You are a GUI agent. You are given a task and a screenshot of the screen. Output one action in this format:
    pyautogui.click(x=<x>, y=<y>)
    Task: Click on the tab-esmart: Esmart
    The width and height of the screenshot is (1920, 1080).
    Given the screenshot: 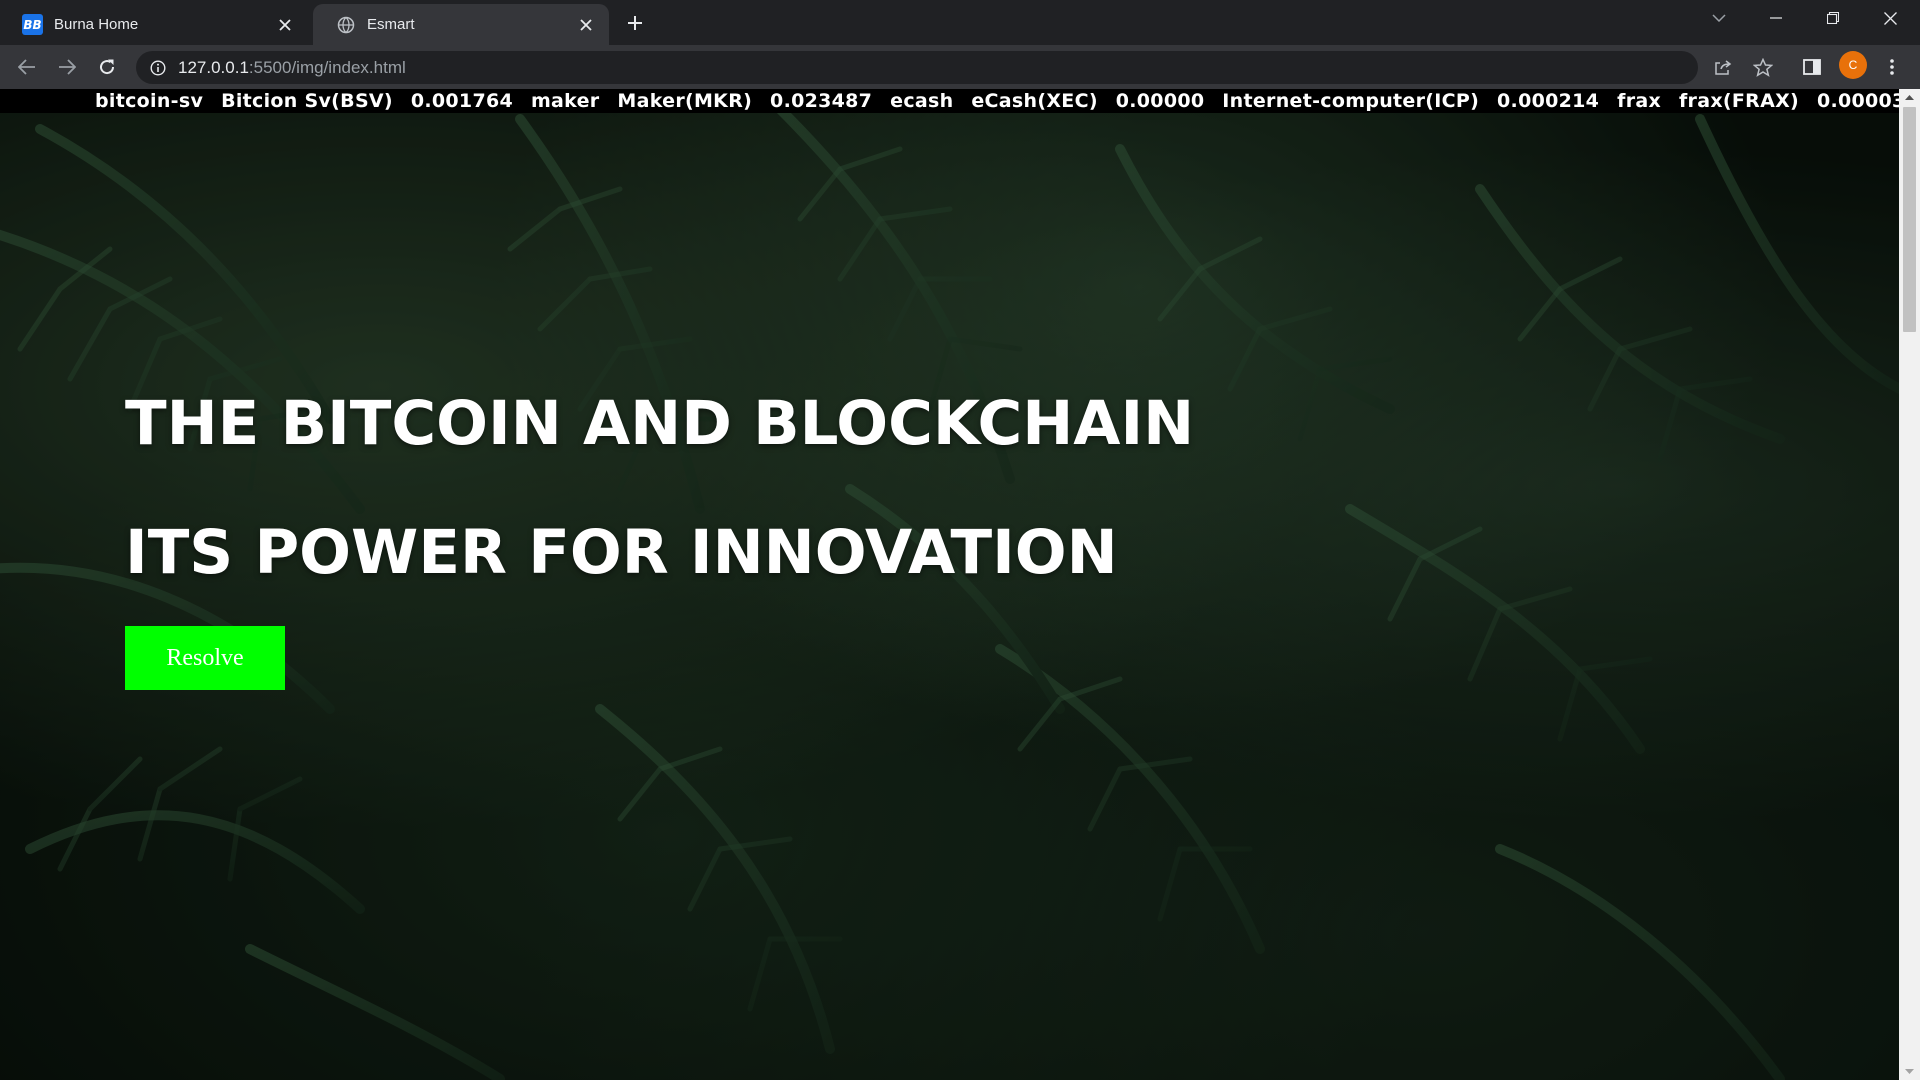 What is the action you would take?
    pyautogui.click(x=461, y=24)
    